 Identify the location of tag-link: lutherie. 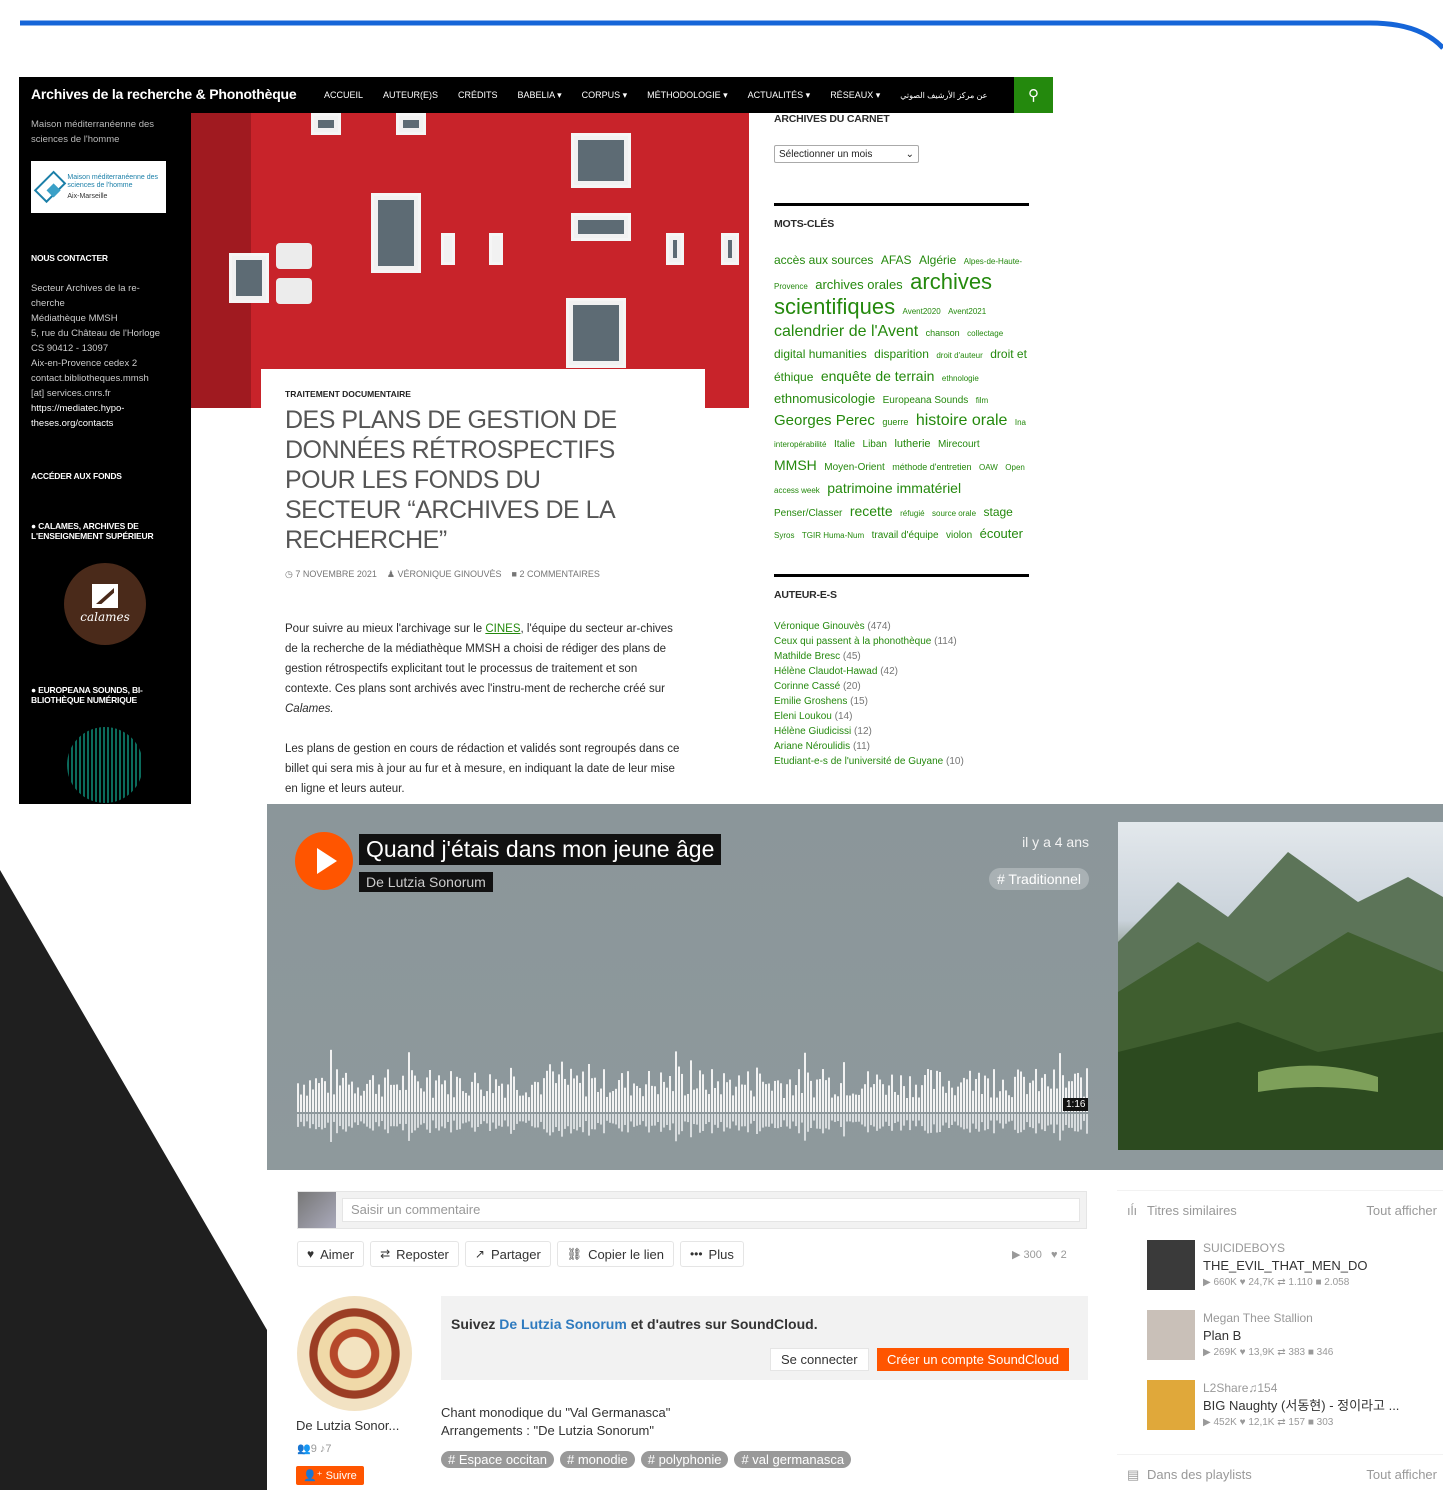
(912, 444).